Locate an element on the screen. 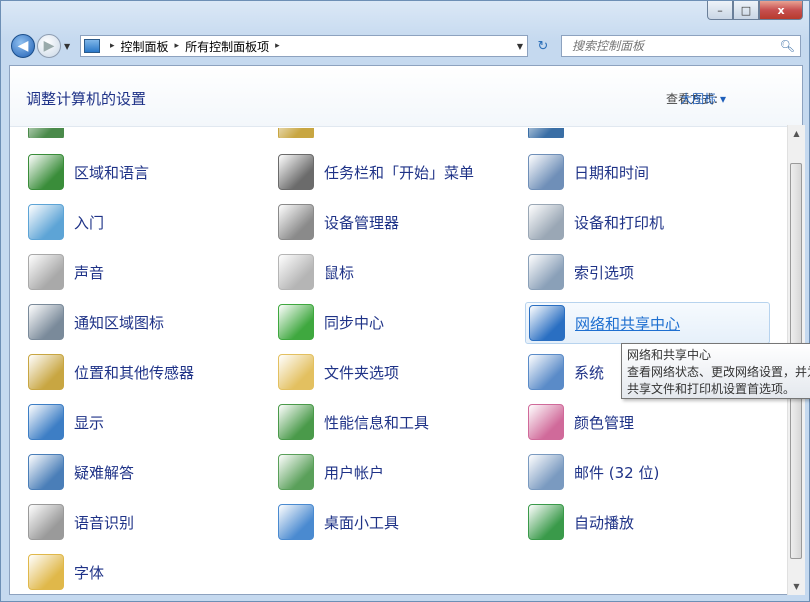 The image size is (810, 602). control-panel-item: 鼠标 is located at coordinates (316, 272).